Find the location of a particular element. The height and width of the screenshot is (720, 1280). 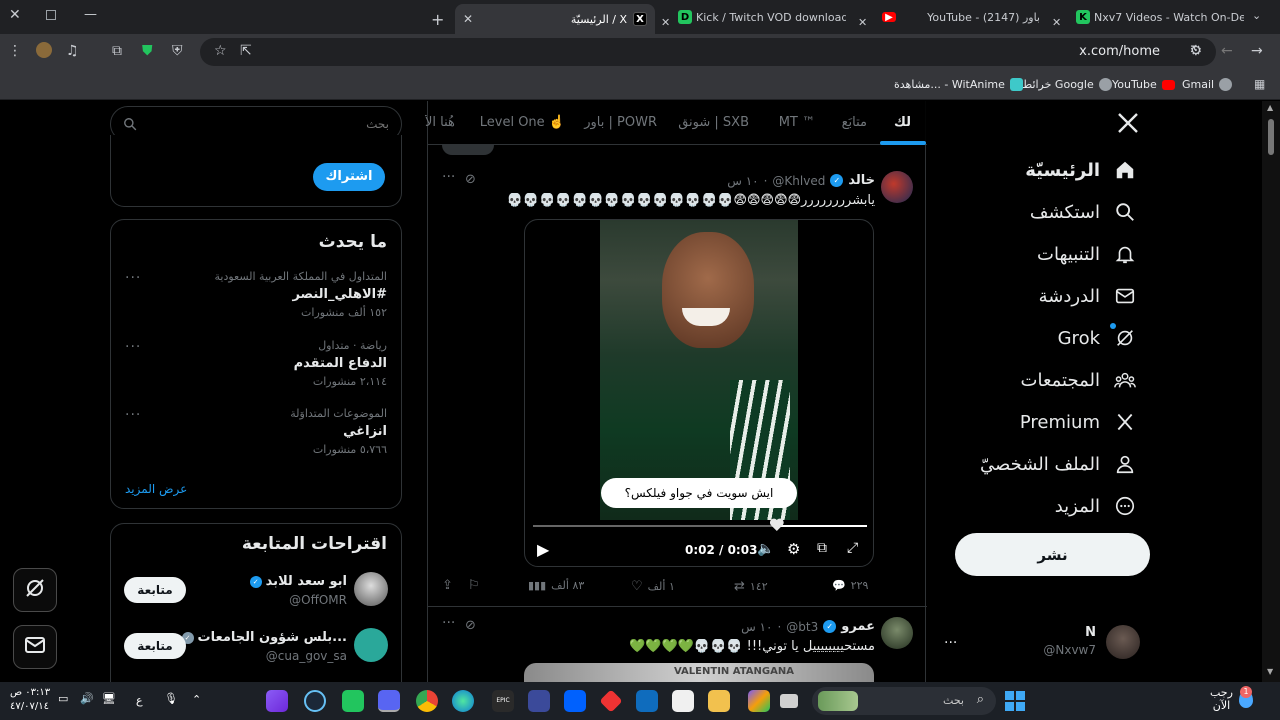

nav-communities: المجتمعات is located at coordinates (1079, 380).